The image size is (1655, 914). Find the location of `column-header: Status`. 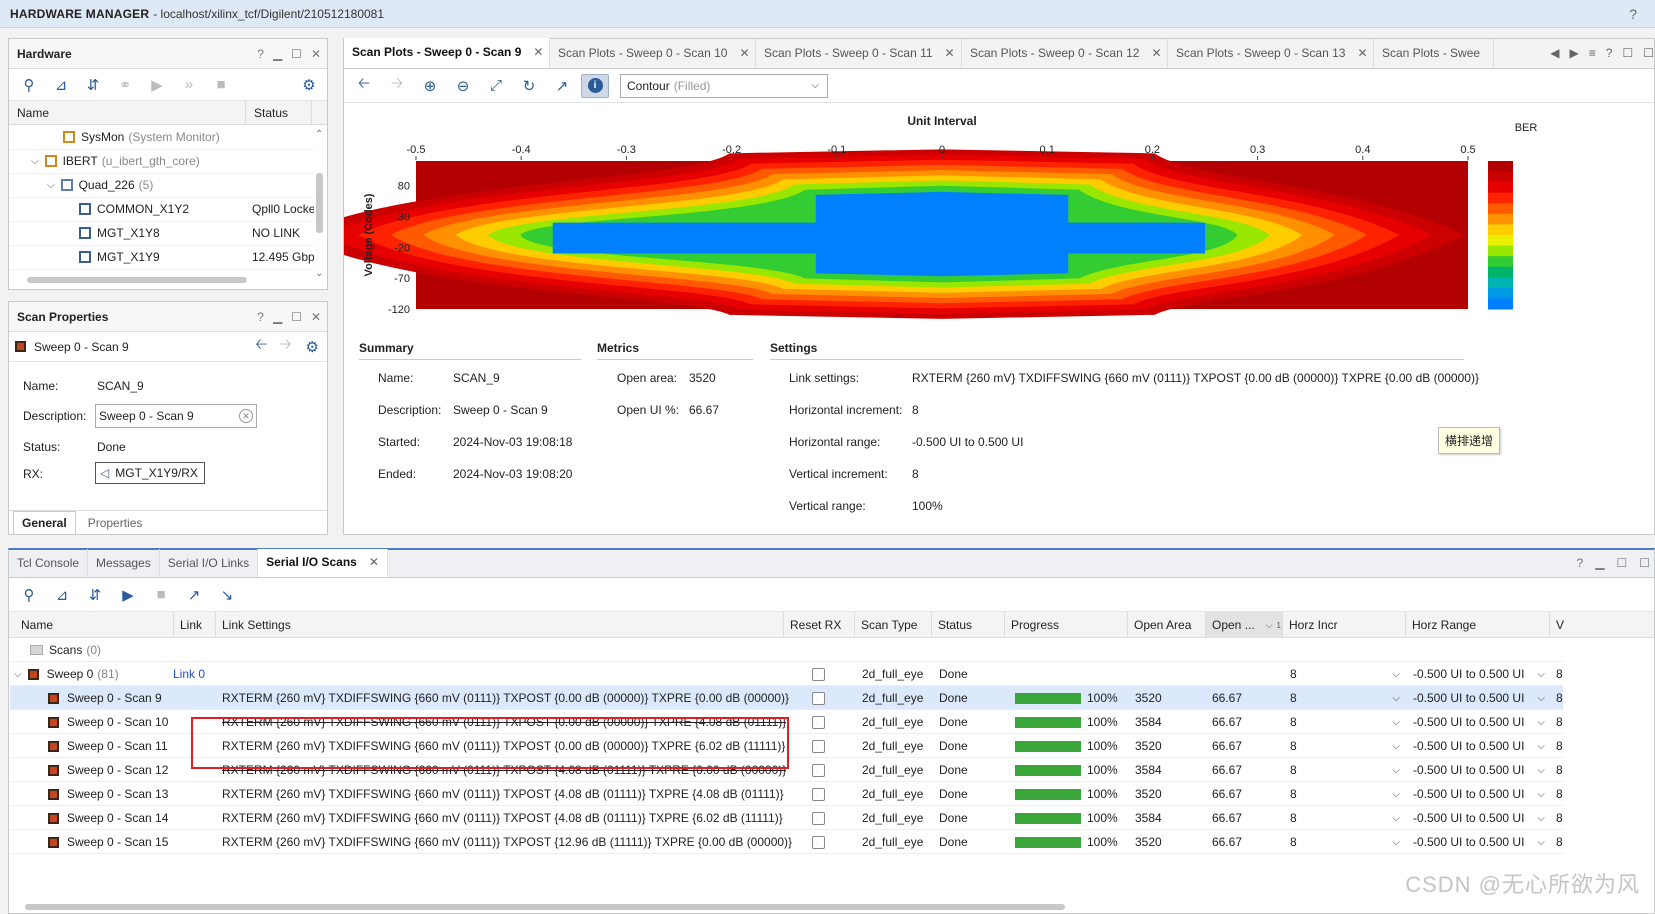

column-header: Status is located at coordinates (951, 625).